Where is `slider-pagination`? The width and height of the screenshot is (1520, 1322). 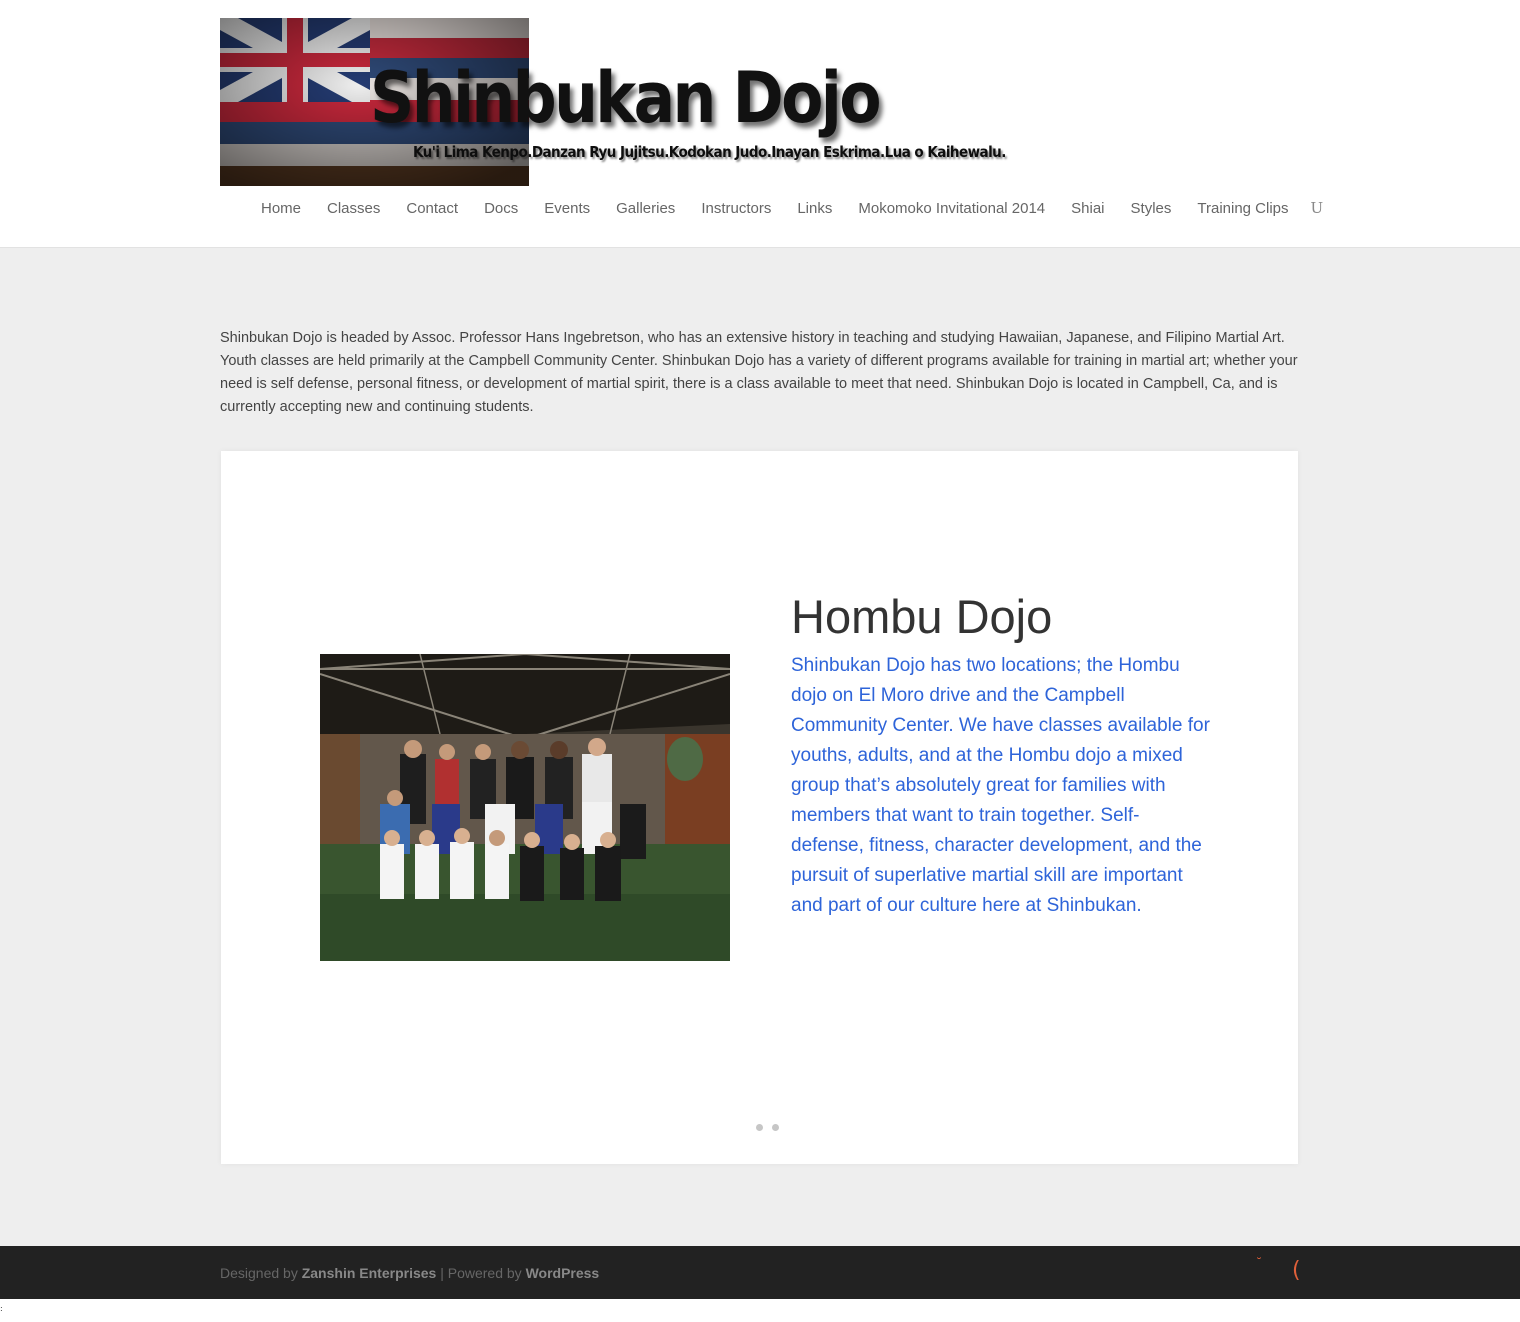
slider-pagination is located at coordinates (767, 1127).